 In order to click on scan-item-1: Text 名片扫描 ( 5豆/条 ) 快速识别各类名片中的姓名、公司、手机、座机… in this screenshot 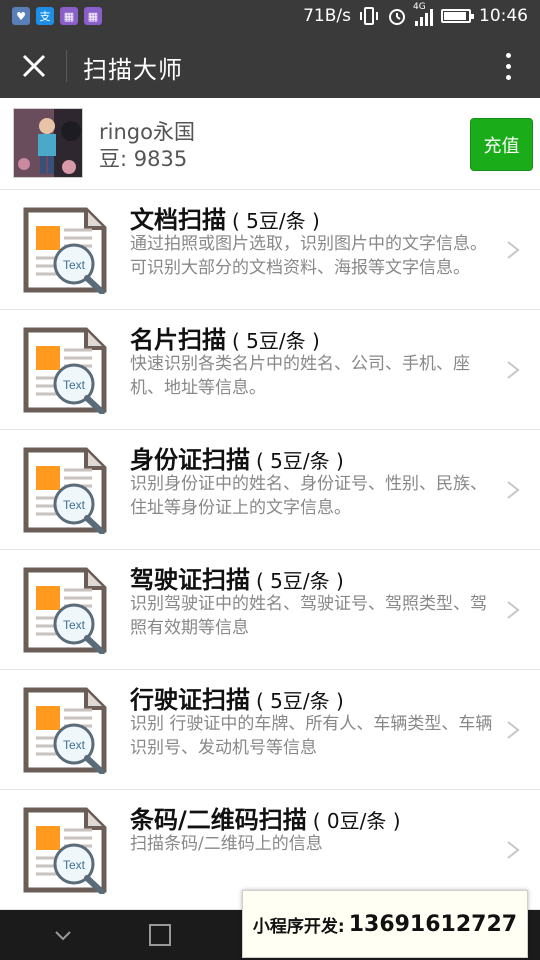, I will do `click(270, 370)`.